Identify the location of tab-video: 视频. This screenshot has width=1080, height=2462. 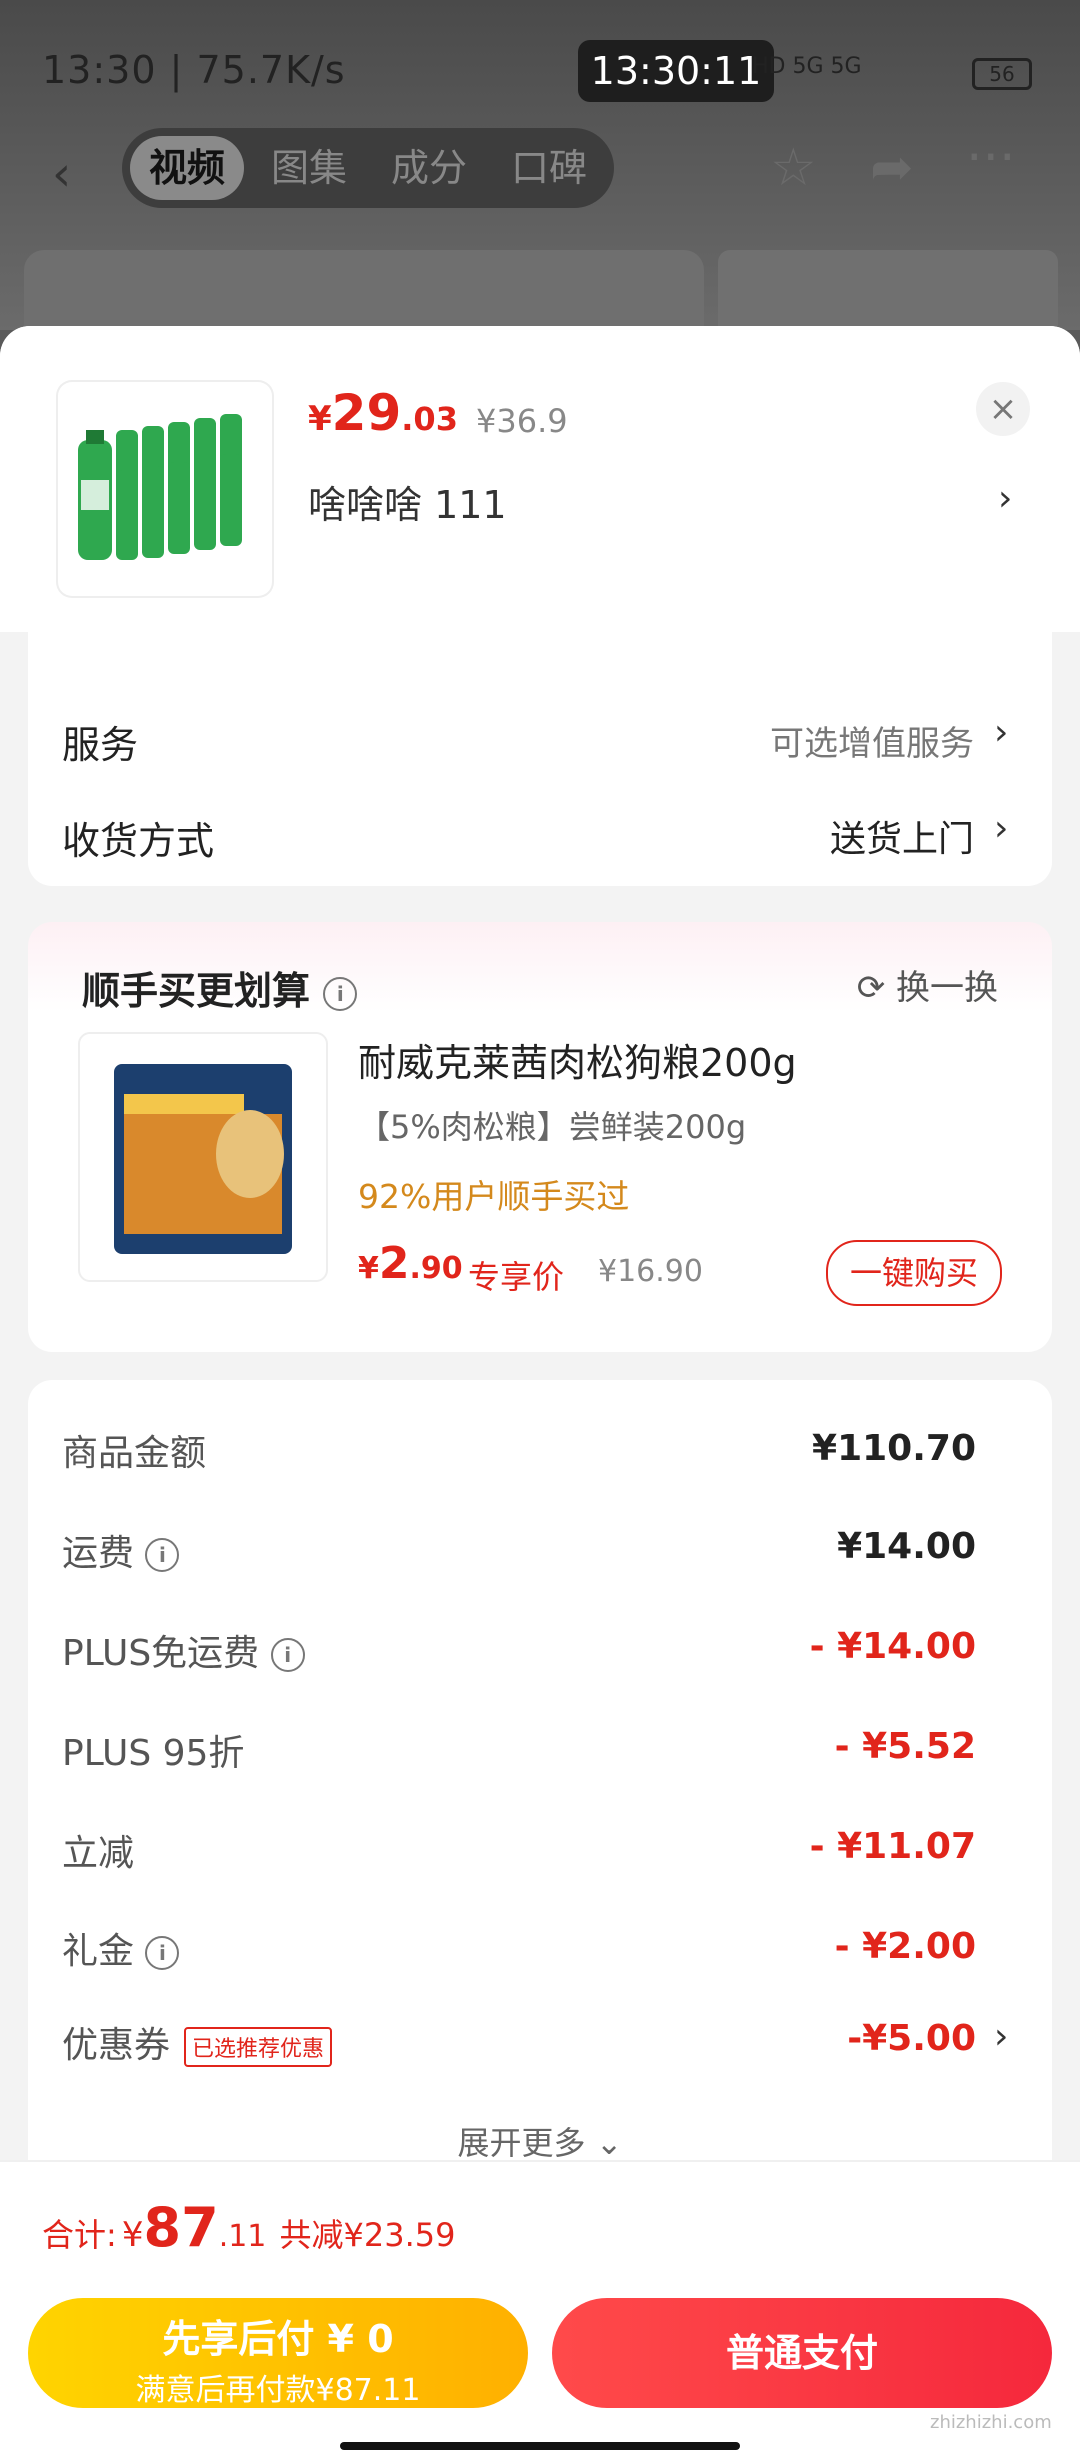
(187, 168).